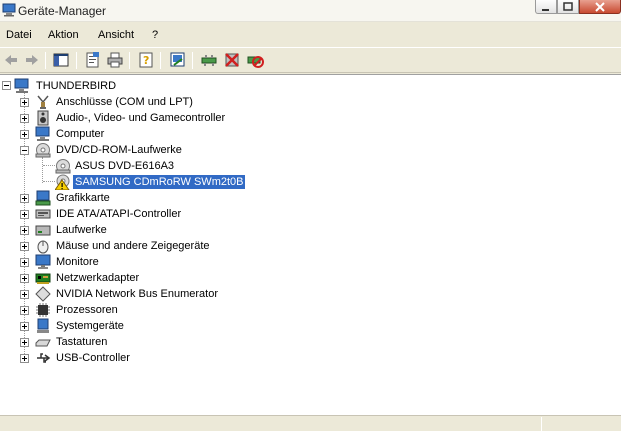 The image size is (621, 431). I want to click on tree-device-label: ASUS DVD-E616A3, so click(125, 166).